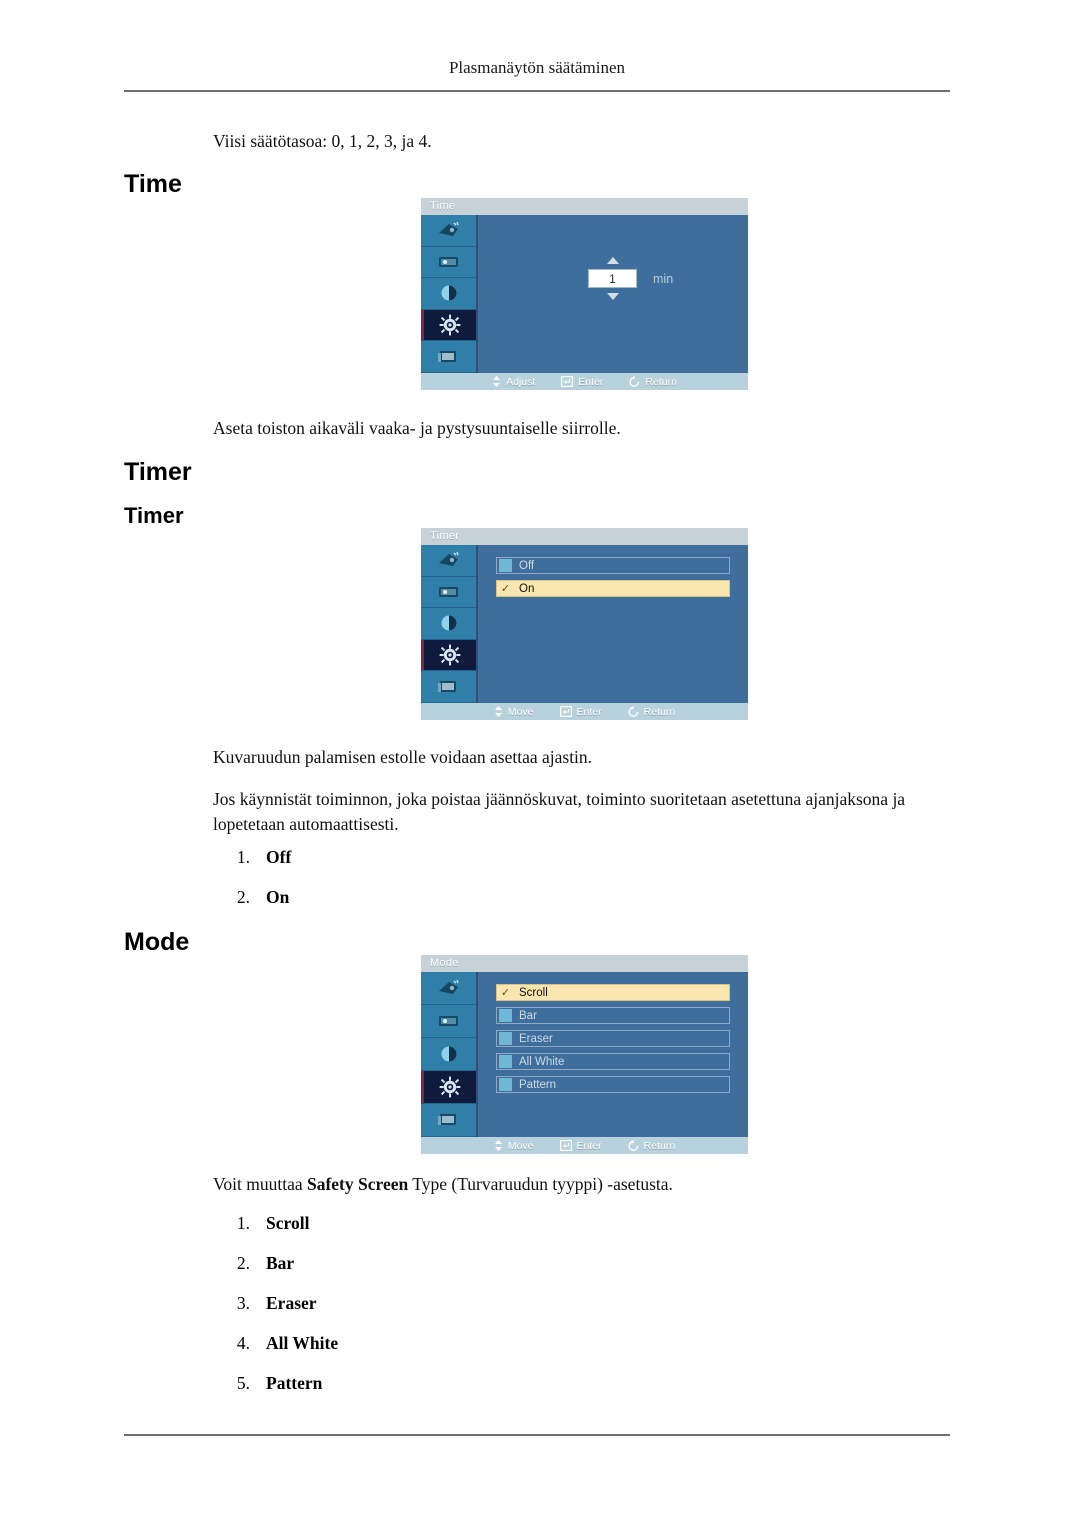 The width and height of the screenshot is (1080, 1527). Describe the element at coordinates (273, 1393) in the screenshot. I see `list-item: 5. Pattern` at that location.